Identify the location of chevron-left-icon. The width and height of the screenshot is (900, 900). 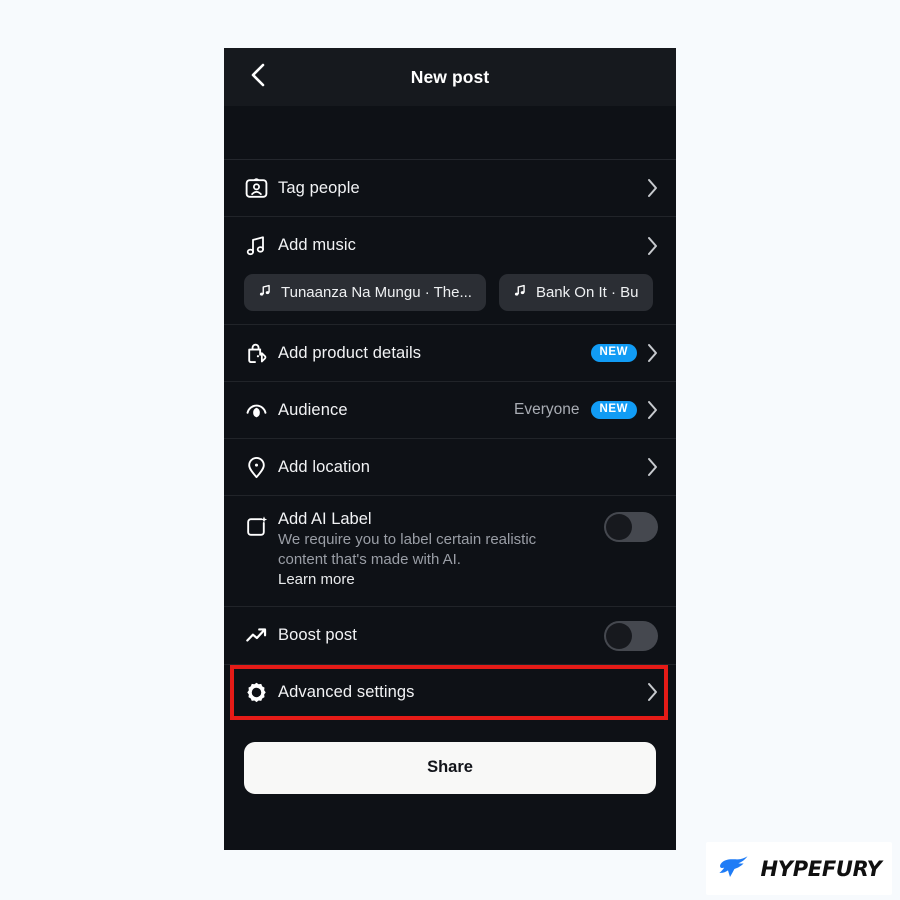
(258, 77).